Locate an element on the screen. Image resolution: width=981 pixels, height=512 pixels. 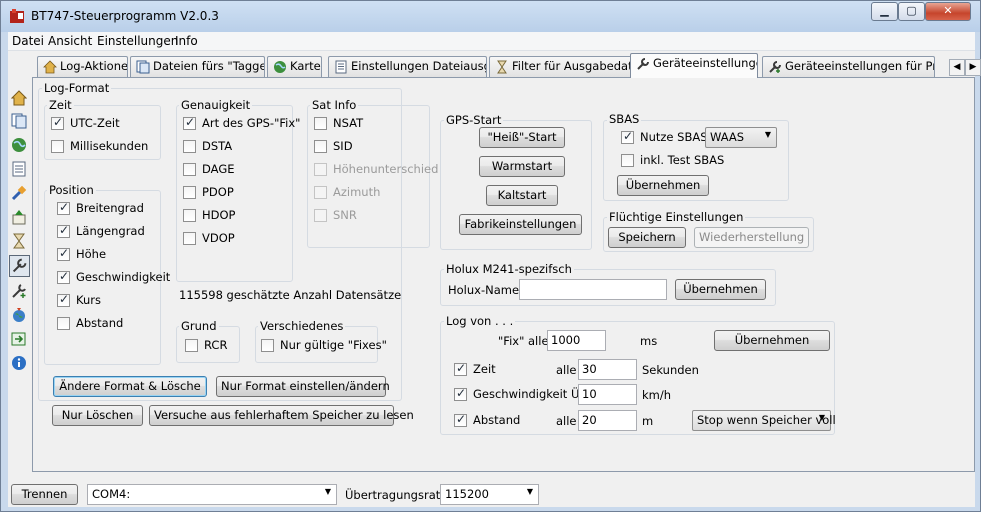
log-by-distance-input: 20 is located at coordinates (607, 420).